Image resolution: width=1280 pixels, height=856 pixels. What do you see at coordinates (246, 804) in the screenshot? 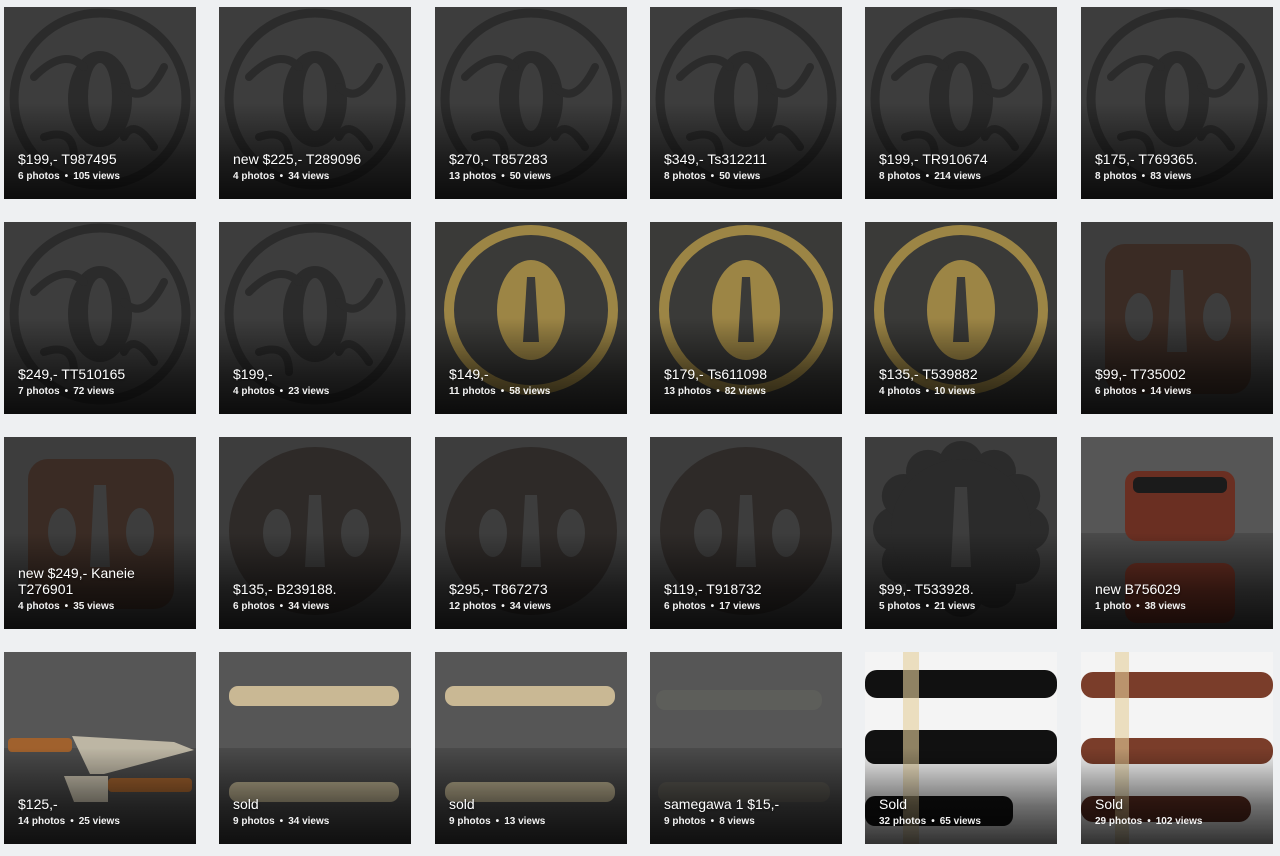
I see `tile-title: sold` at bounding box center [246, 804].